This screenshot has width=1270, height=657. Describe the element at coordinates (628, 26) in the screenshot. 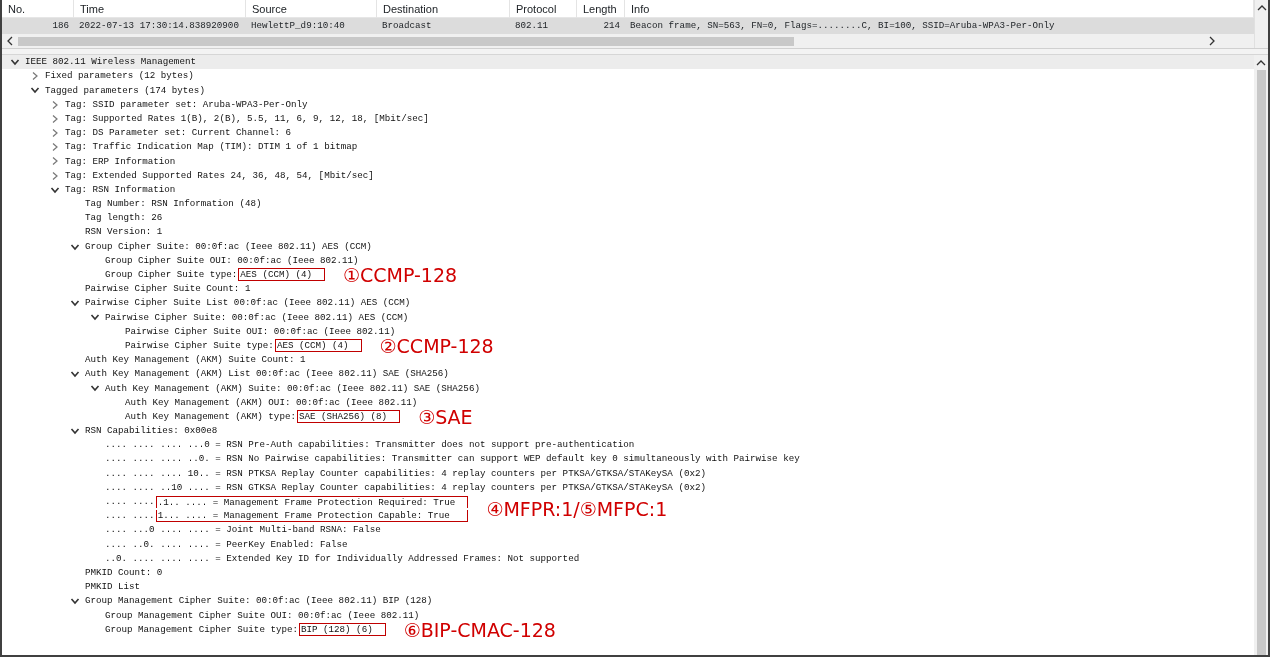

I see `packet-row: 186 2022-07-13 17:30:14.838920900 HewlettP_d9:10:40 Broadcast 802.11 214 Beacon frame, SN=563, FN=0, Flags=........C, BI=100, SSID=Aruba-WPA3-Per-Only` at that location.